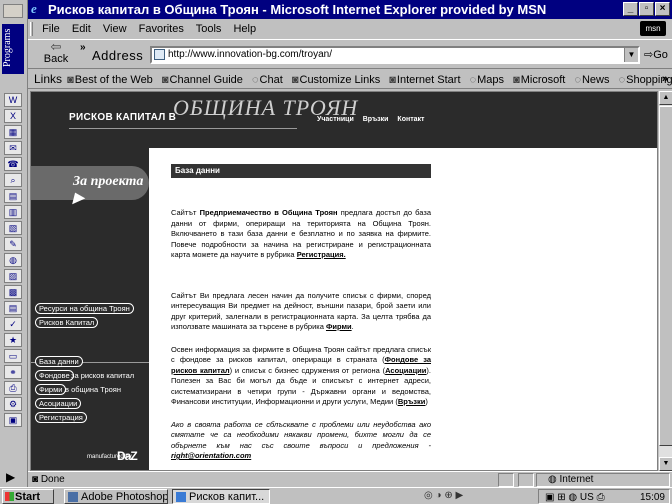 The height and width of the screenshot is (504, 672). What do you see at coordinates (487, 80) in the screenshot?
I see `link-maps: ◌Maps` at bounding box center [487, 80].